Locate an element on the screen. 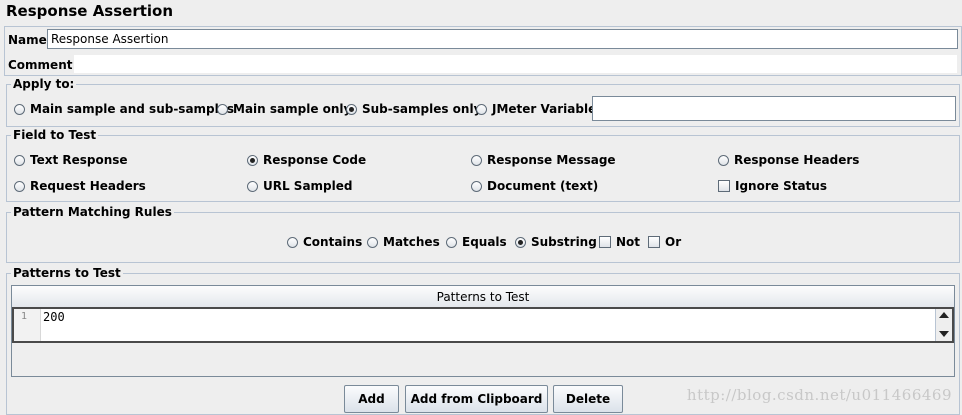 The width and height of the screenshot is (962, 415). field-response-headers-radio: Response Headers is located at coordinates (788, 160).